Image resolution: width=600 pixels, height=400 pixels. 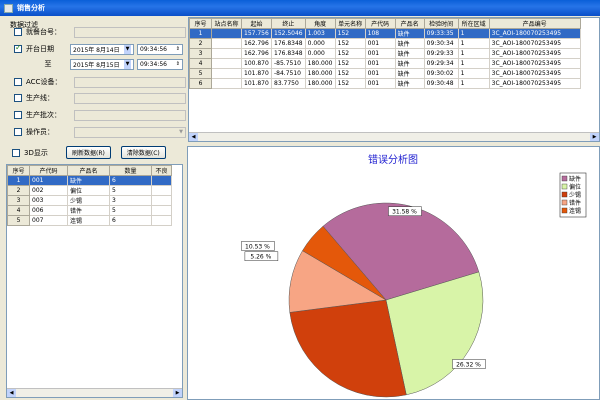 What do you see at coordinates (94, 392) in the screenshot?
I see `summary-hscrollbar: ◀ ▶` at bounding box center [94, 392].